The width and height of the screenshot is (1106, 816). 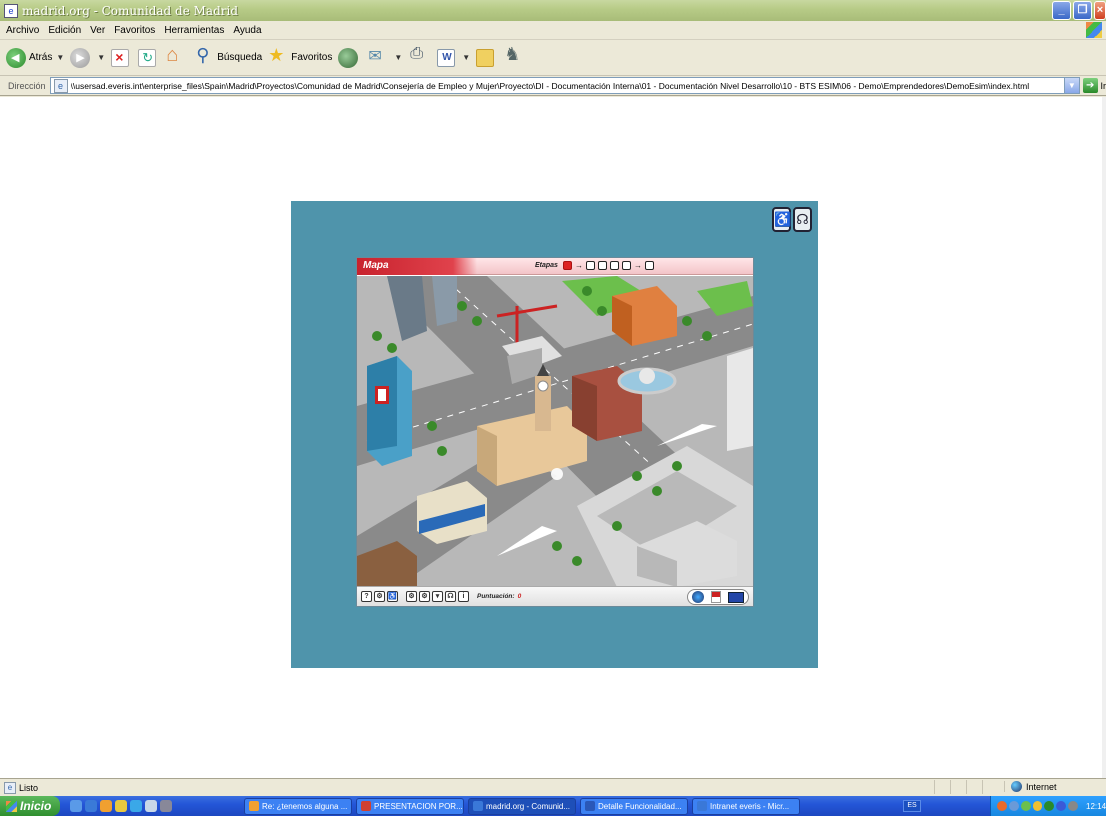 I want to click on menu-herramientas: Herramientas, so click(x=194, y=30).